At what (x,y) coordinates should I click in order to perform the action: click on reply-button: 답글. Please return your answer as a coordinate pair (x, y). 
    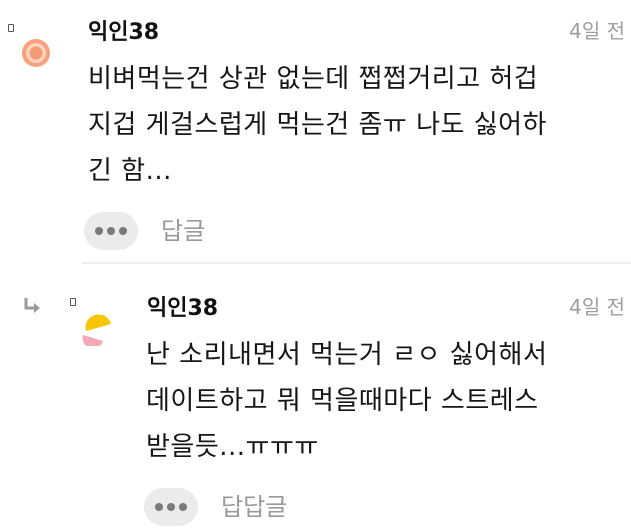
    Looking at the image, I should click on (183, 231).